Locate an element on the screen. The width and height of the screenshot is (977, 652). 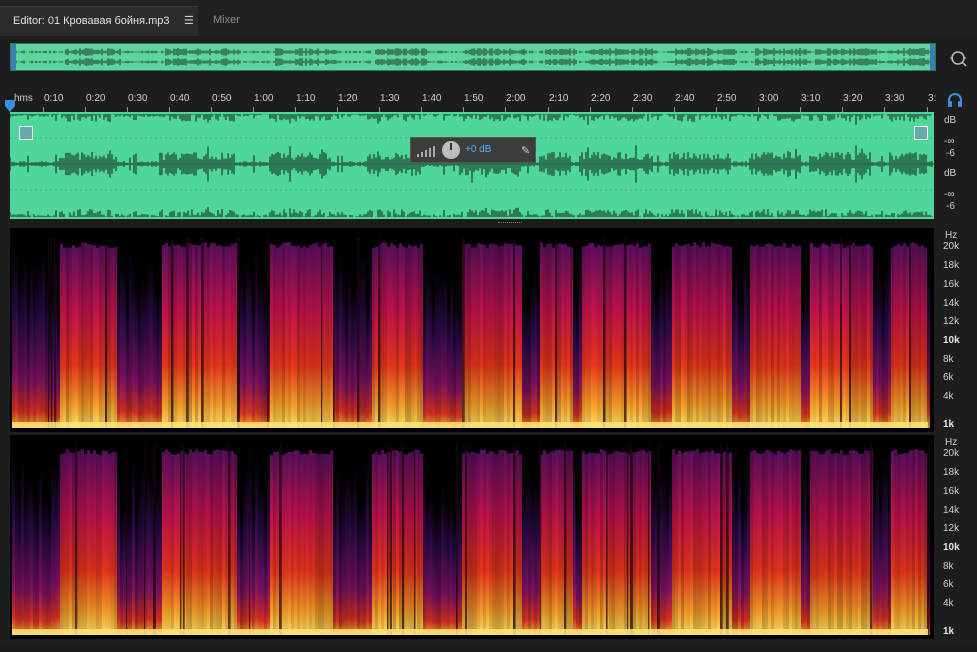
ruler-label: 1:10 is located at coordinates (306, 98).